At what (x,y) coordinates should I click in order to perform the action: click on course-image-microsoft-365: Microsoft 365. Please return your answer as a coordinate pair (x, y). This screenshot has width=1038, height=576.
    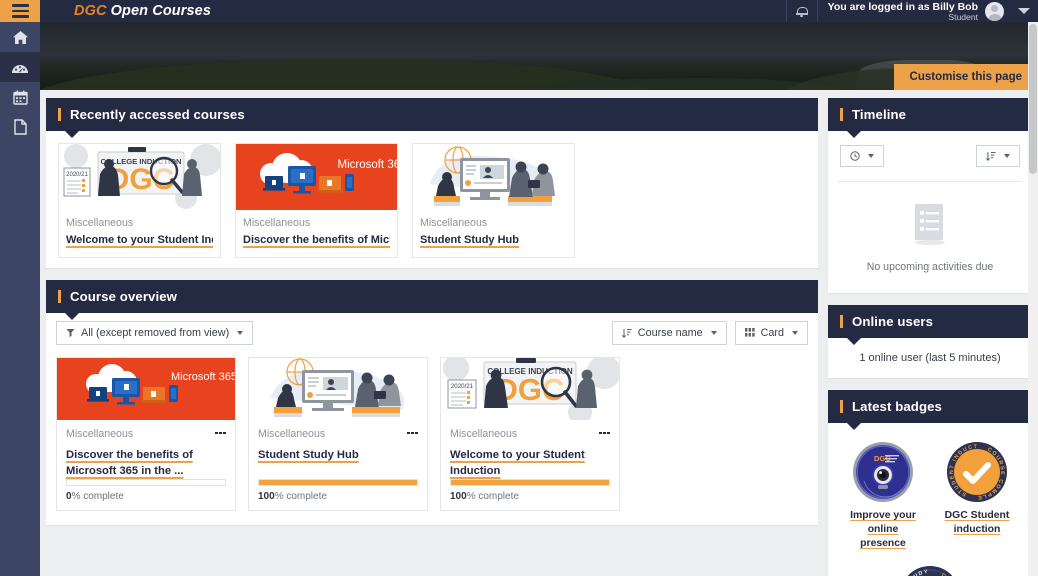
    Looking at the image, I should click on (146, 388).